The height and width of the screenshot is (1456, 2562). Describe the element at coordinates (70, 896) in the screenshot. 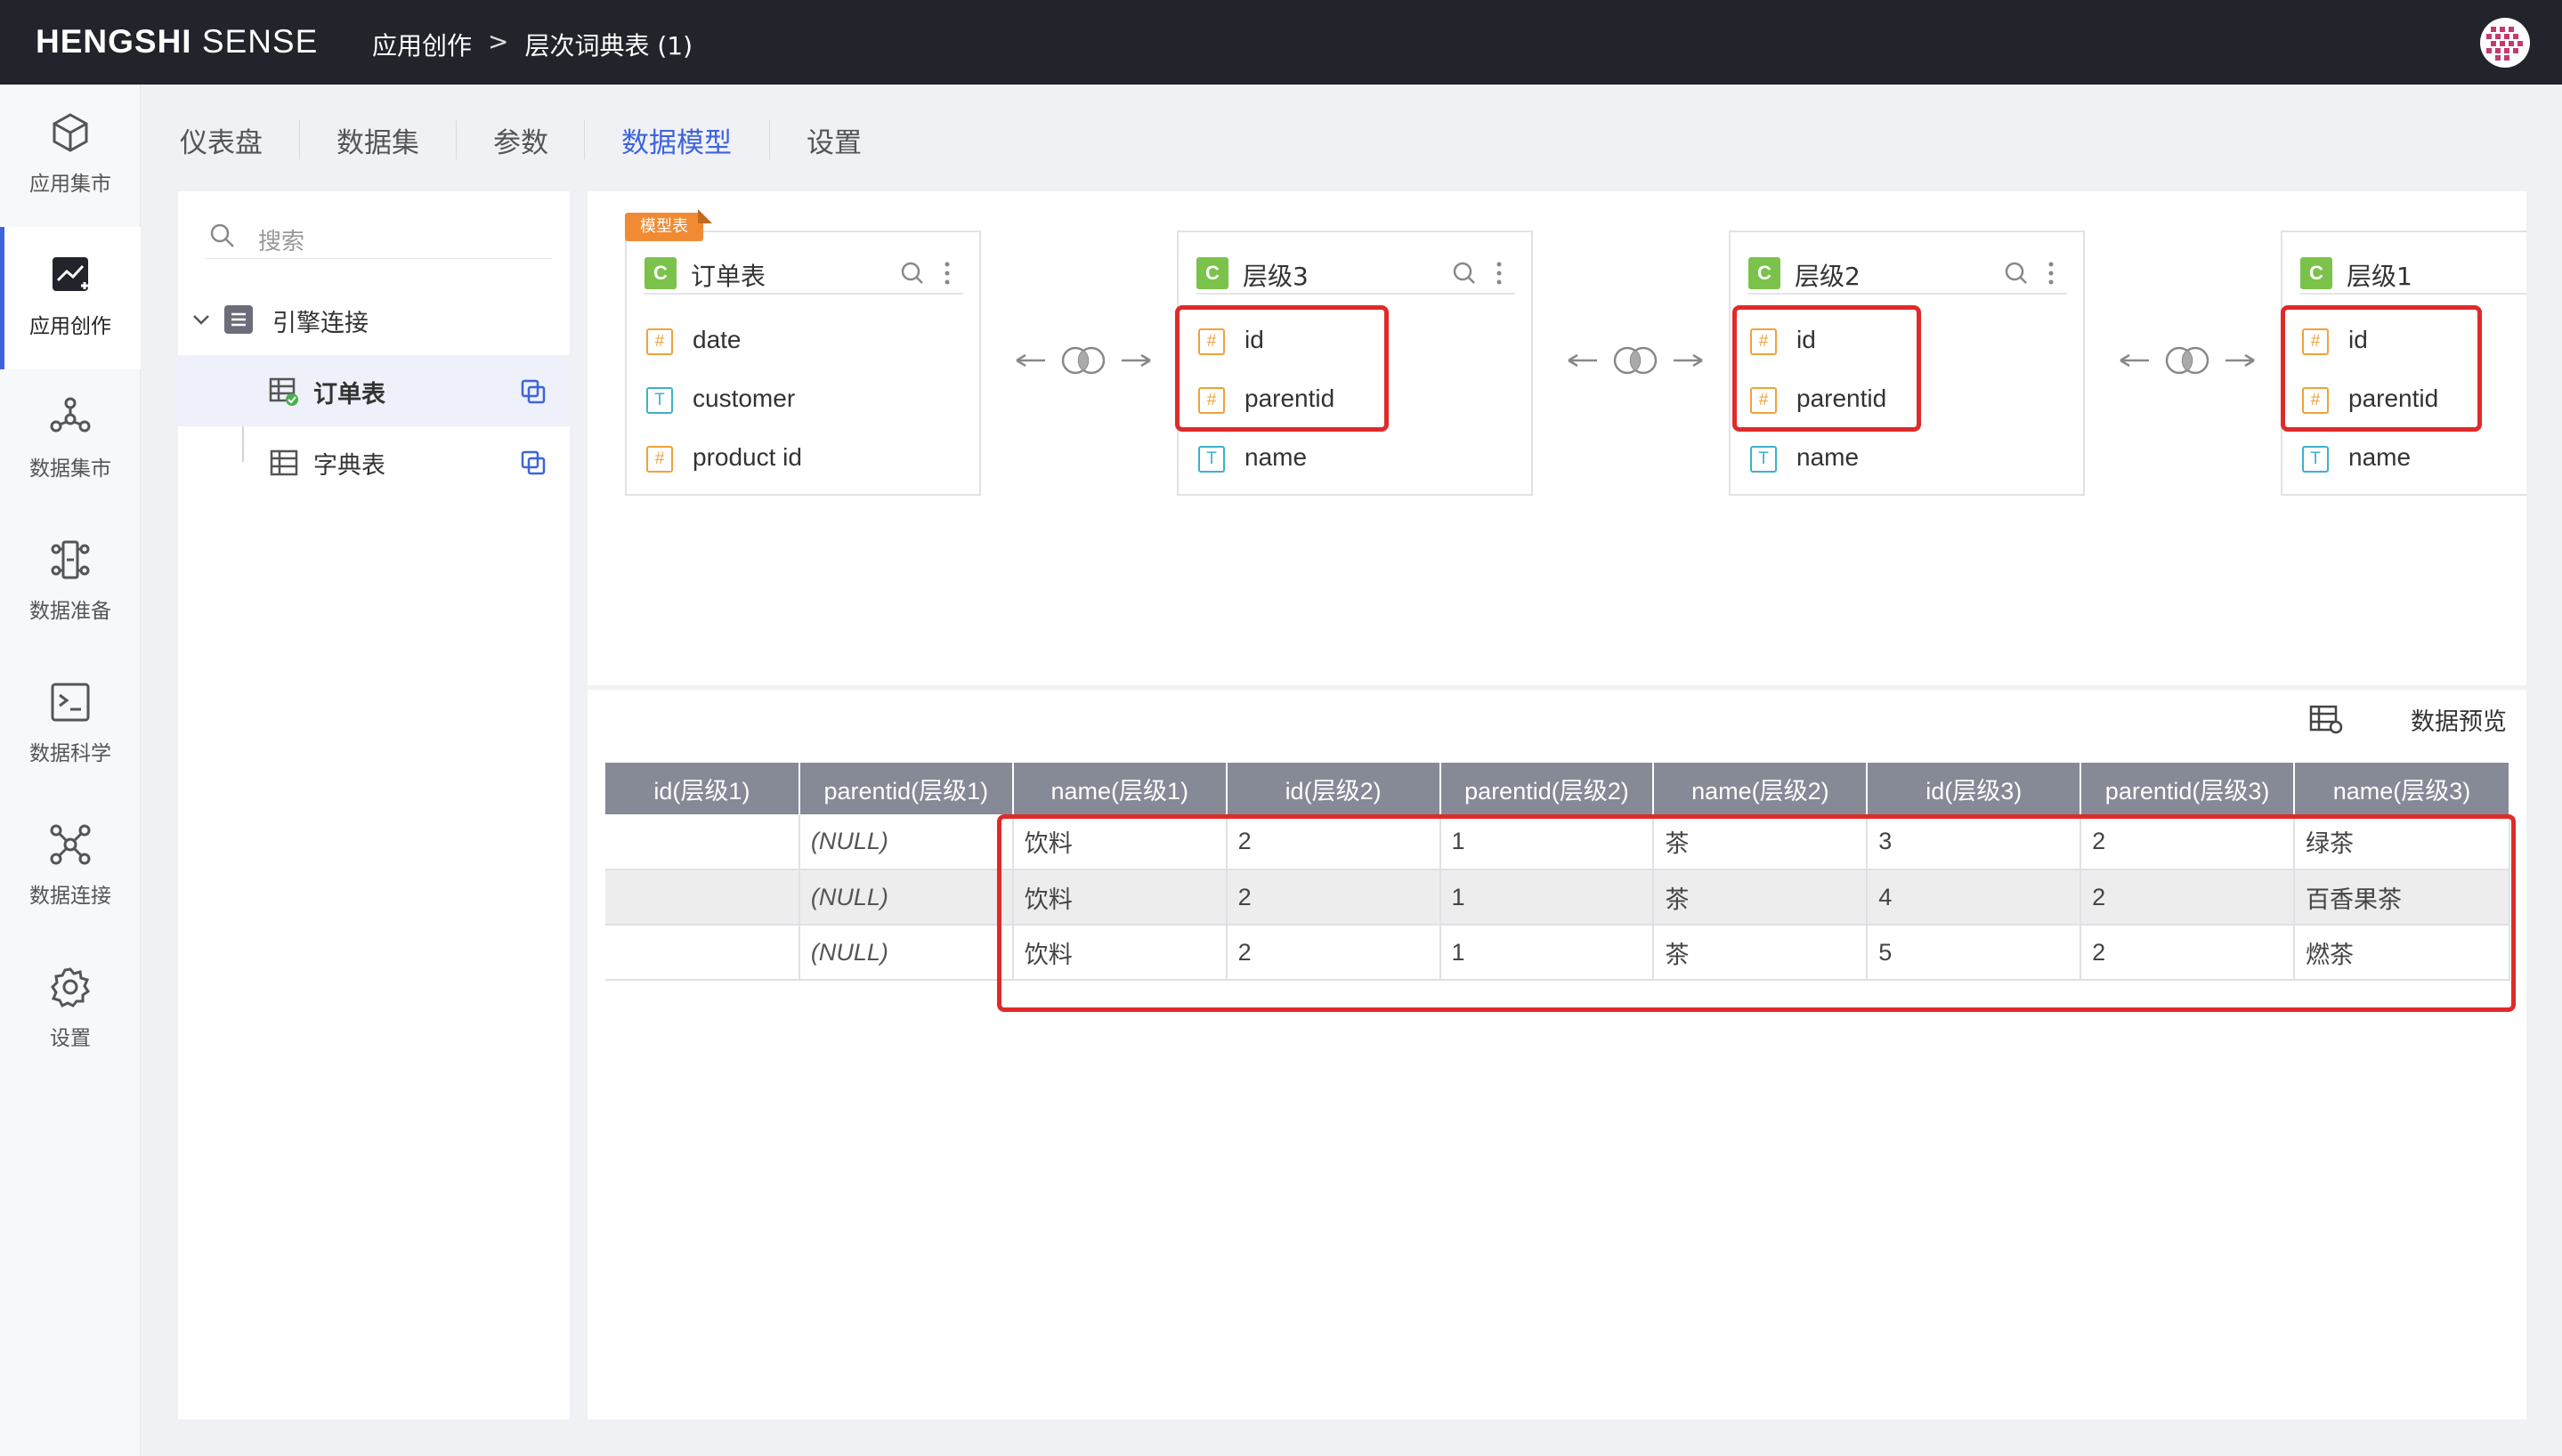

I see `rail-label: 数据连接` at that location.